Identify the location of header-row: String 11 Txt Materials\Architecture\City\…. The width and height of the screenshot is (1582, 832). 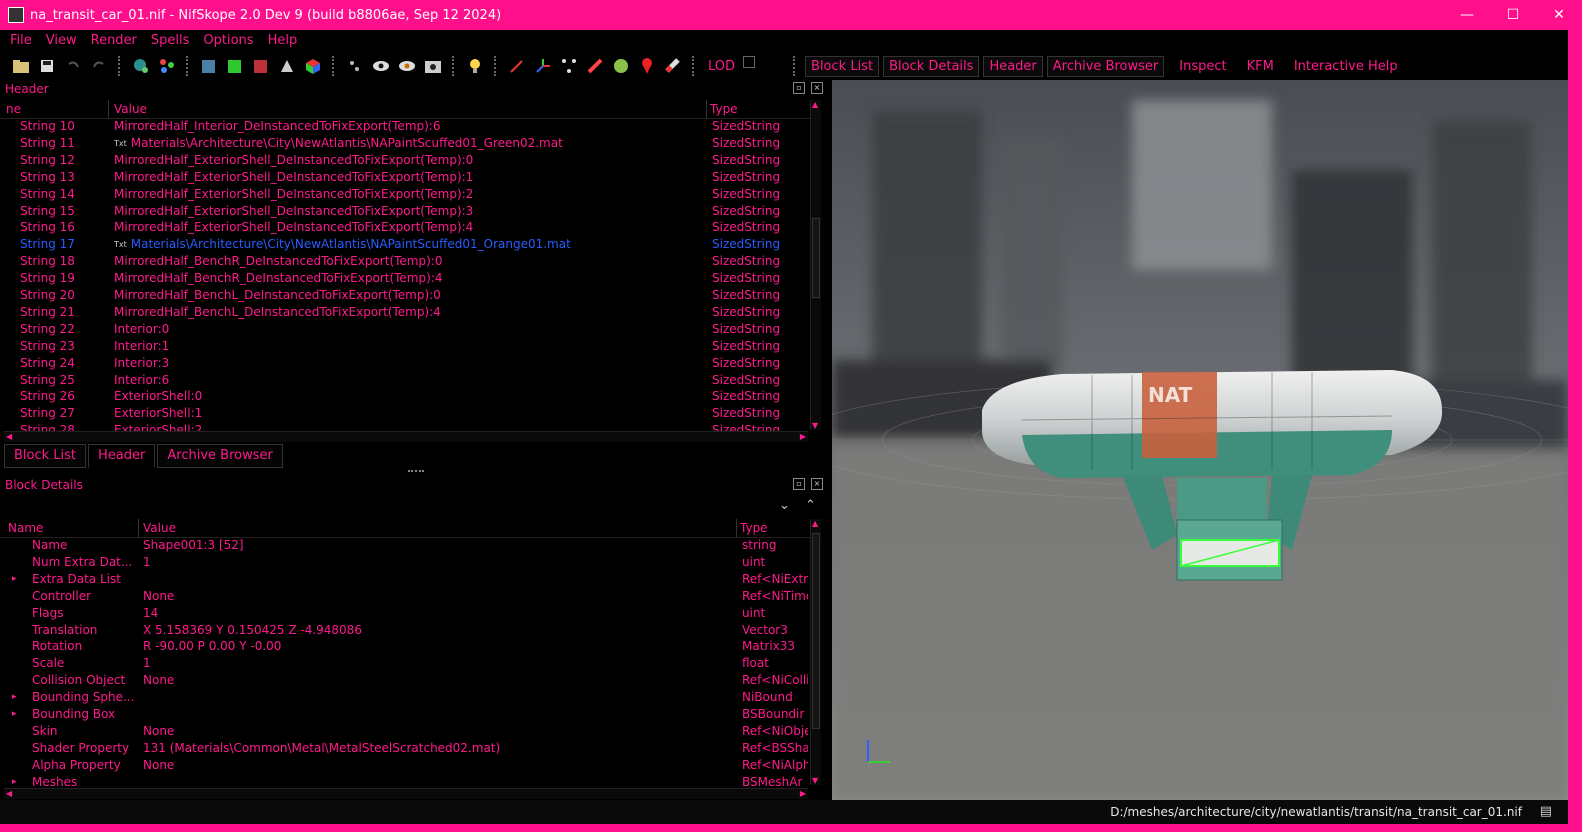
(402, 144).